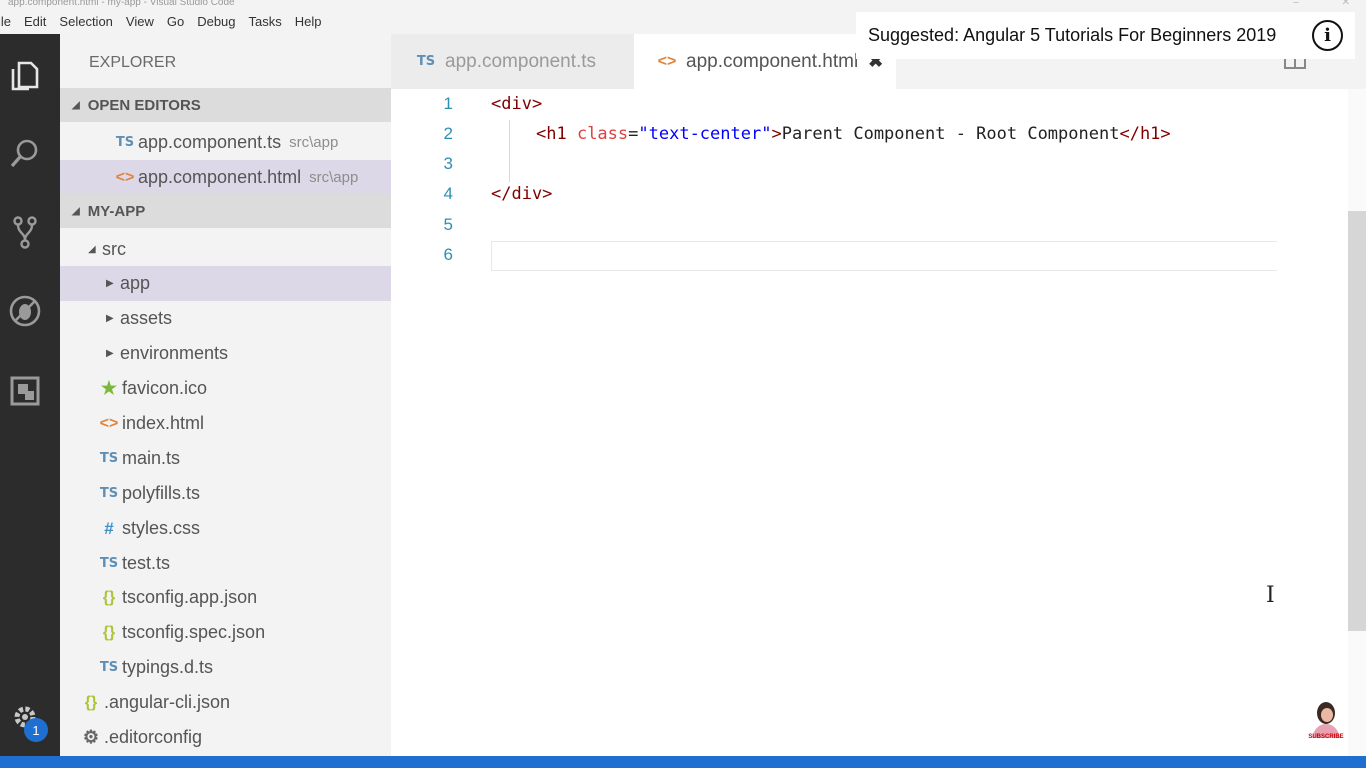 The image size is (1366, 768). Describe the element at coordinates (772, 61) in the screenshot. I see `tab-label: app.component.html` at that location.